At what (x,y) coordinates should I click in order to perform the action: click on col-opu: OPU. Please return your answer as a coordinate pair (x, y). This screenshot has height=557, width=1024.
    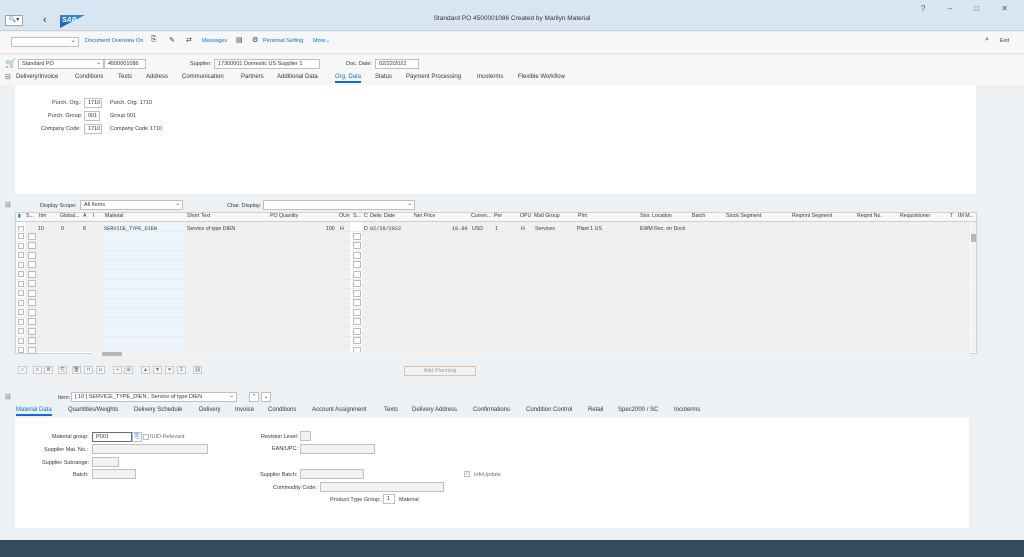
    Looking at the image, I should click on (525, 216).